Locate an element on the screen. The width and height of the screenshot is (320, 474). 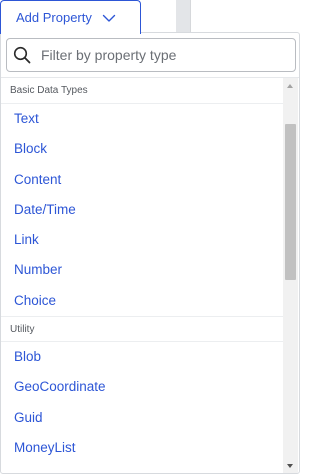
list-item-moneylist: MoneyList is located at coordinates (142, 448).